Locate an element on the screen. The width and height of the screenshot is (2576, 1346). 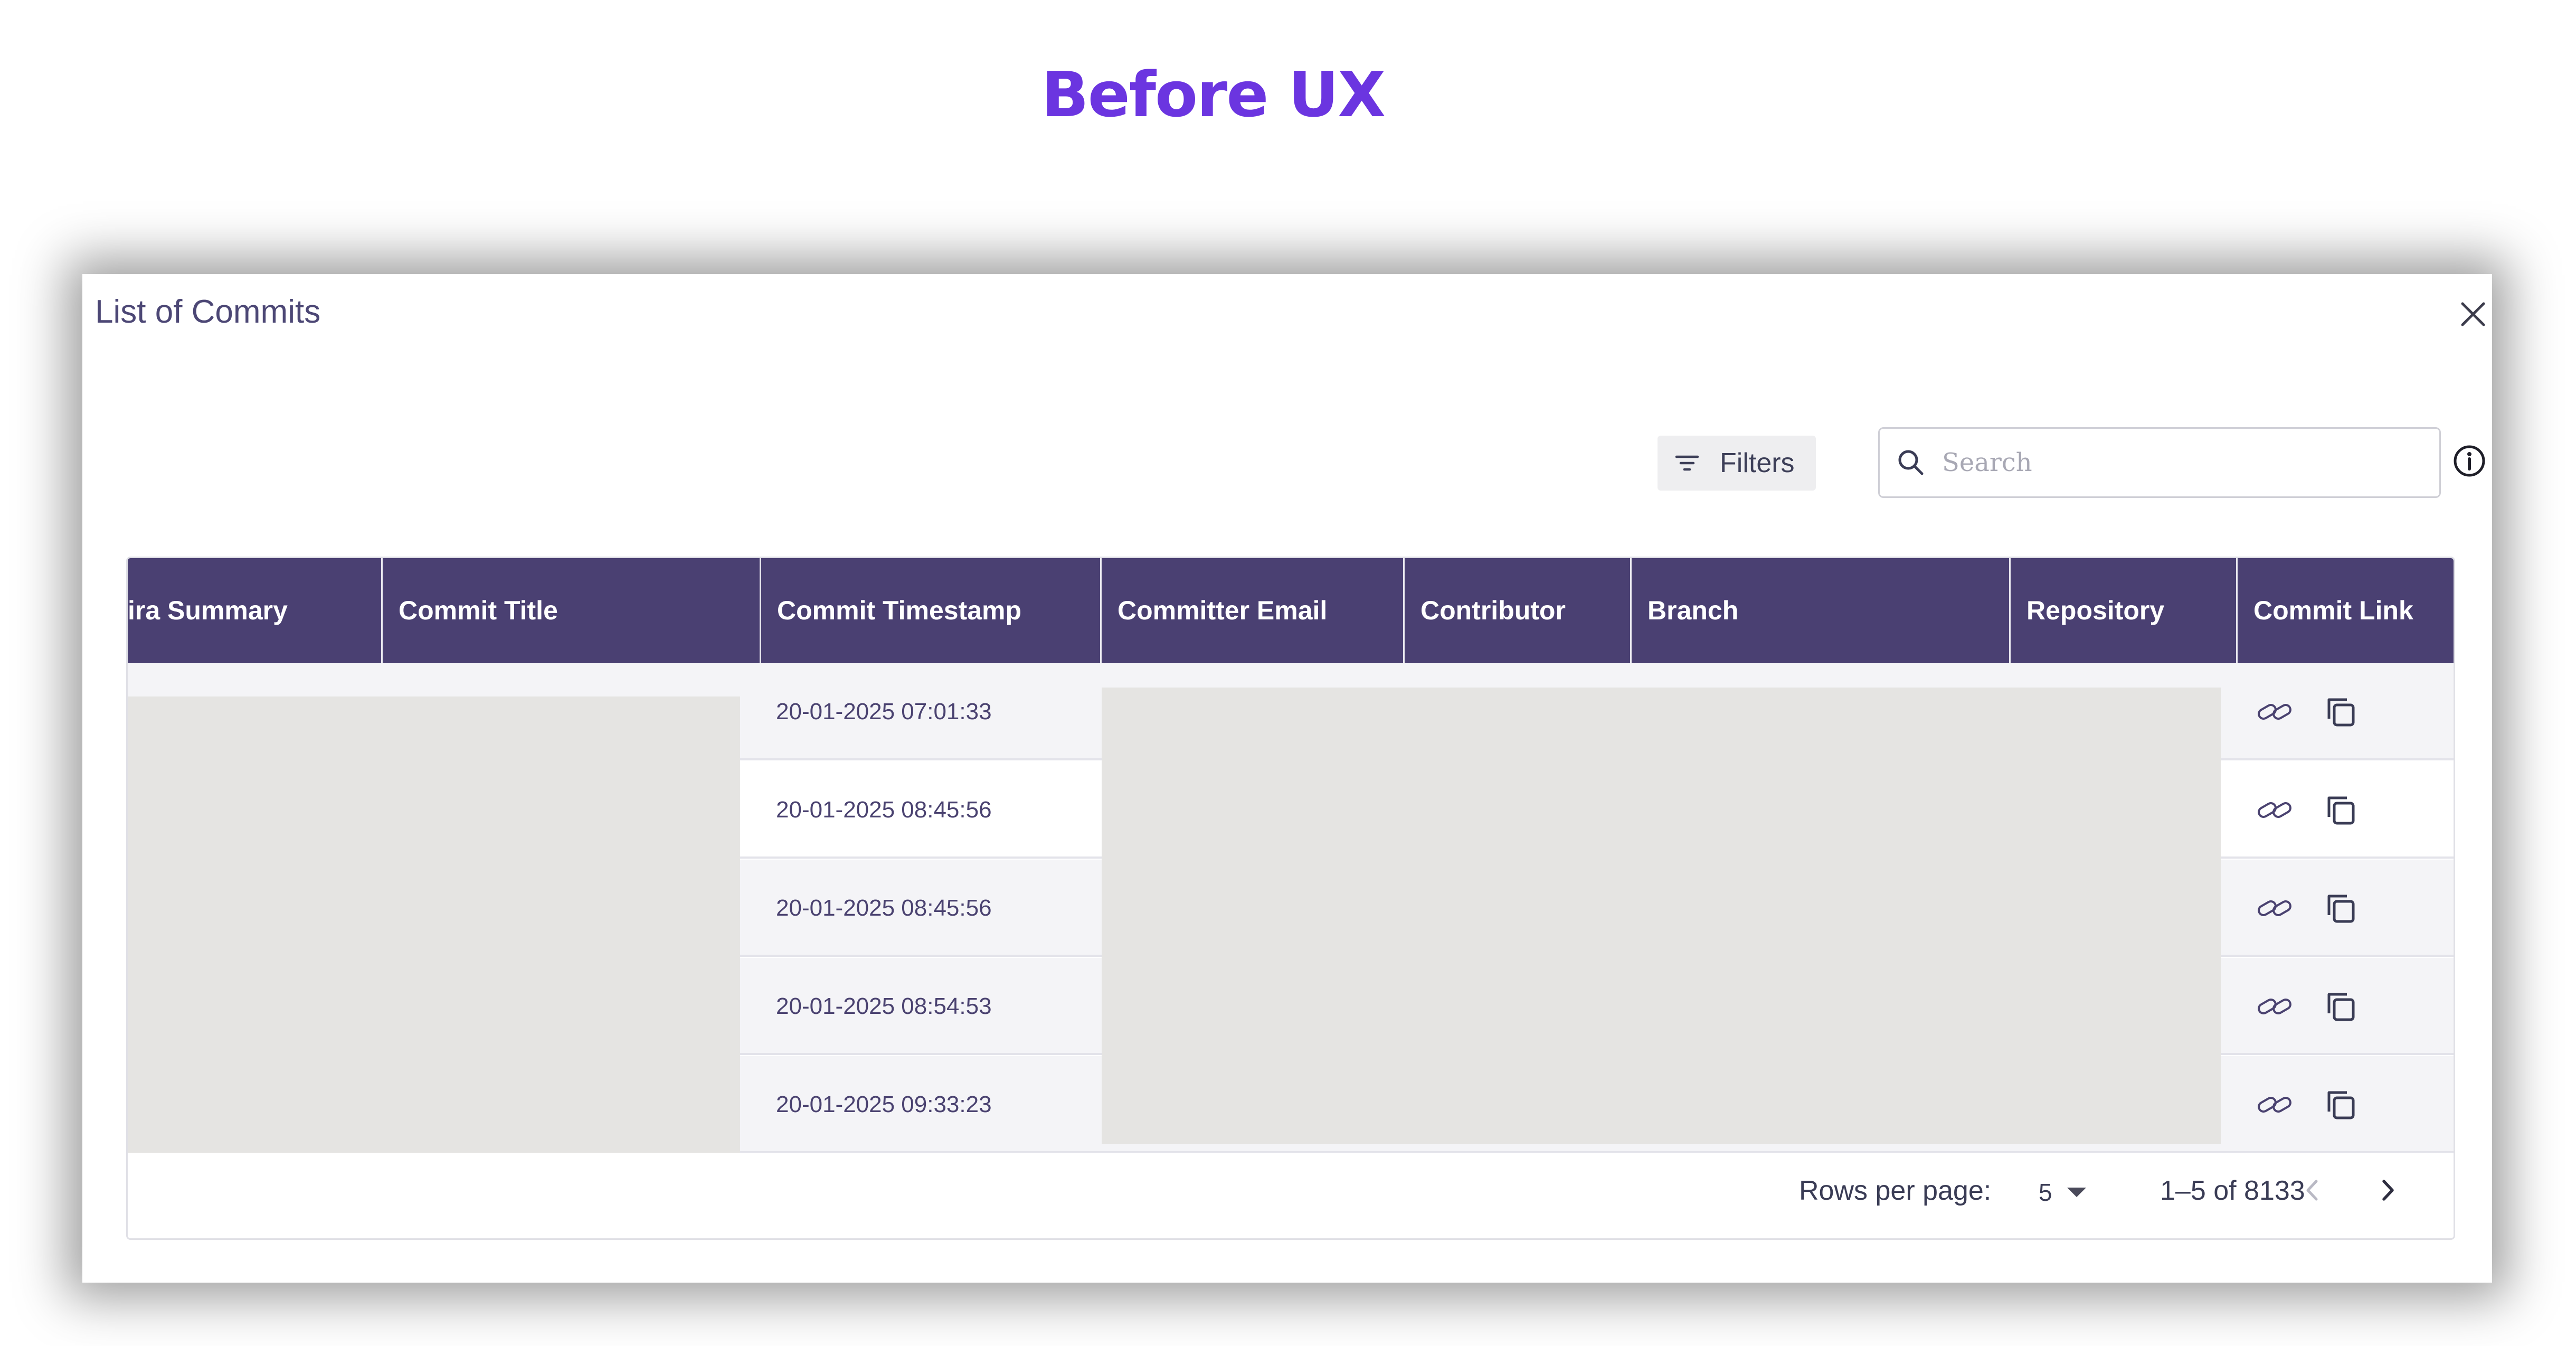
next-page-button is located at coordinates (2387, 1190).